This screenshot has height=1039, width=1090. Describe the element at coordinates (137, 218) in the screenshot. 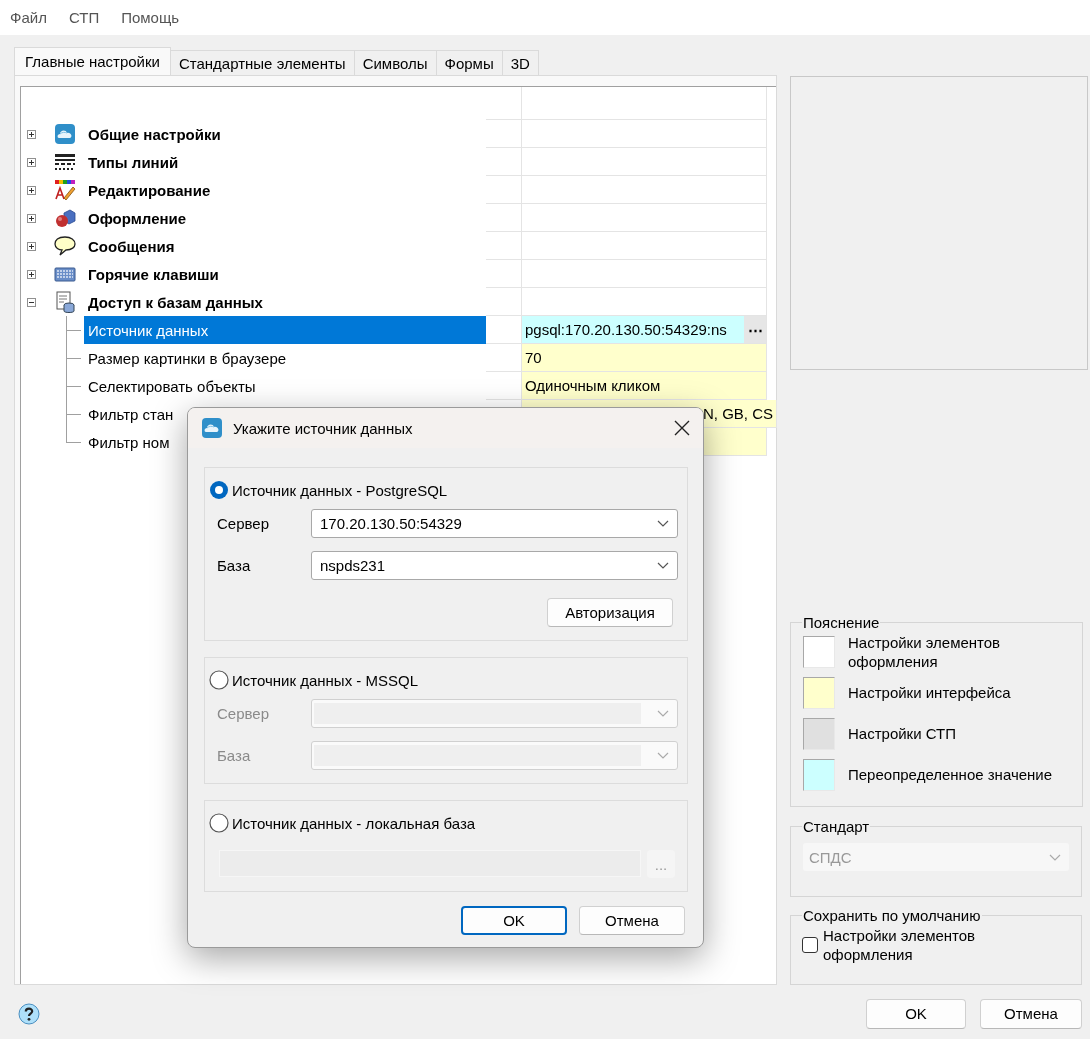

I see `category-label: Оформление` at that location.